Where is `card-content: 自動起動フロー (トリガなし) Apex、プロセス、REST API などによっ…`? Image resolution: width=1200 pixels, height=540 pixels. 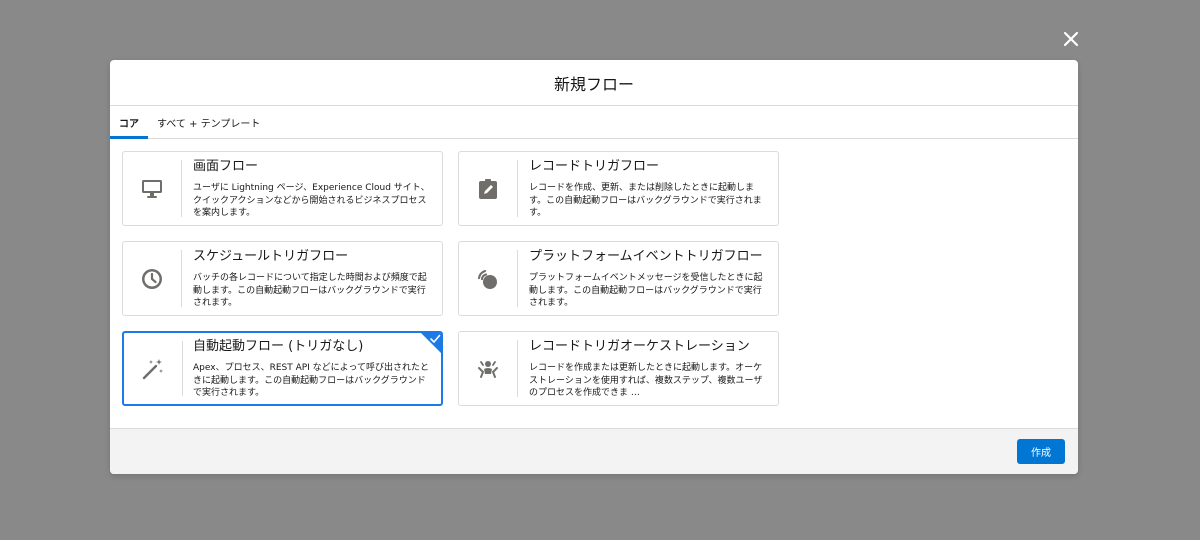 card-content: 自動起動フロー (トリガなし) Apex、プロセス、REST API などによっ… is located at coordinates (312, 369).